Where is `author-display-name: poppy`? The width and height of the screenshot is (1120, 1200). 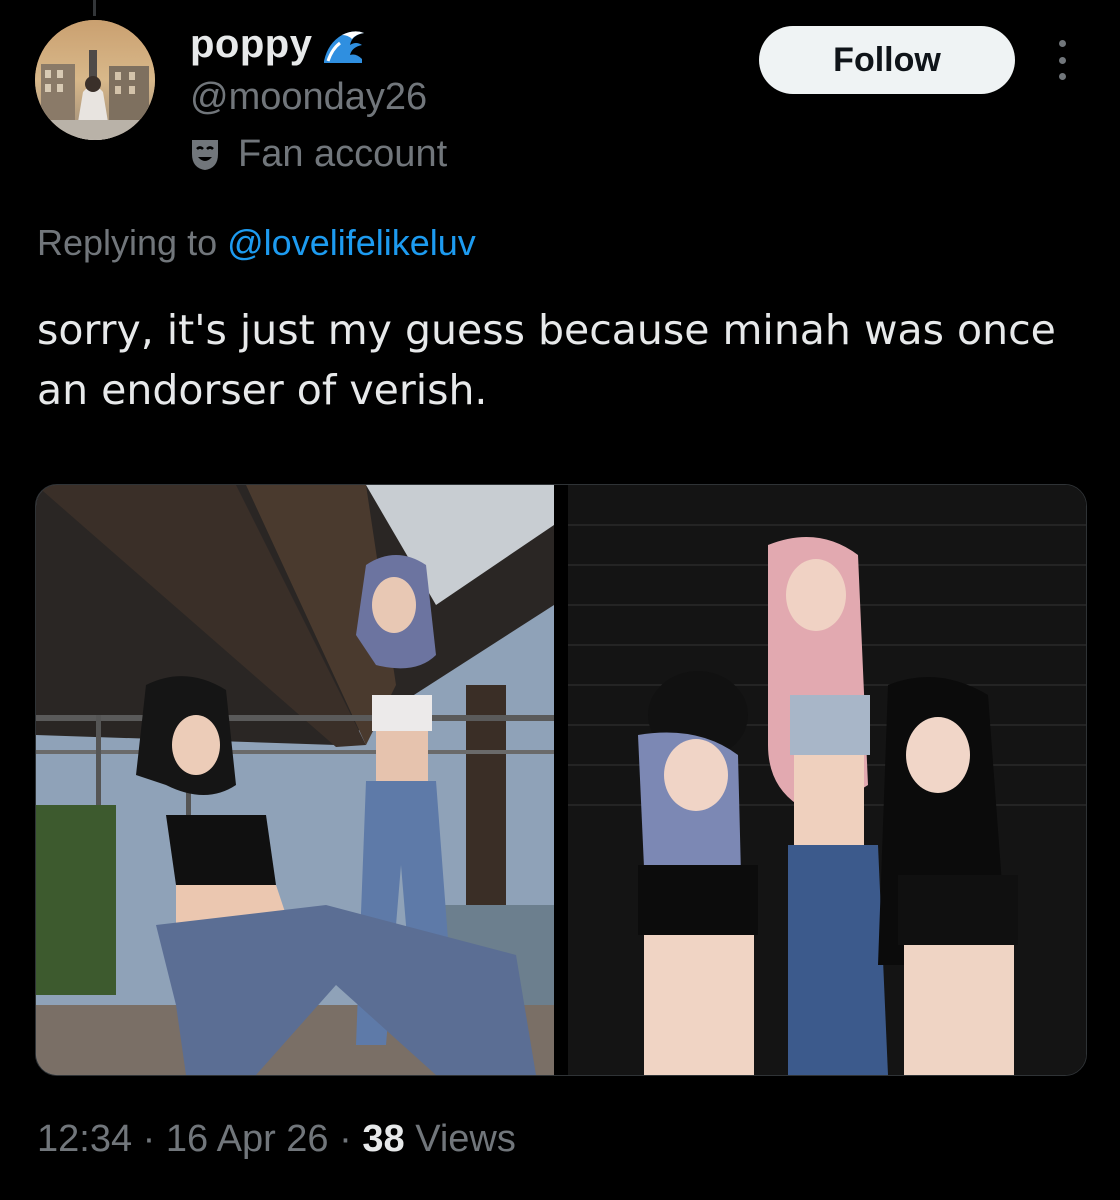
author-display-name: poppy is located at coordinates (251, 44).